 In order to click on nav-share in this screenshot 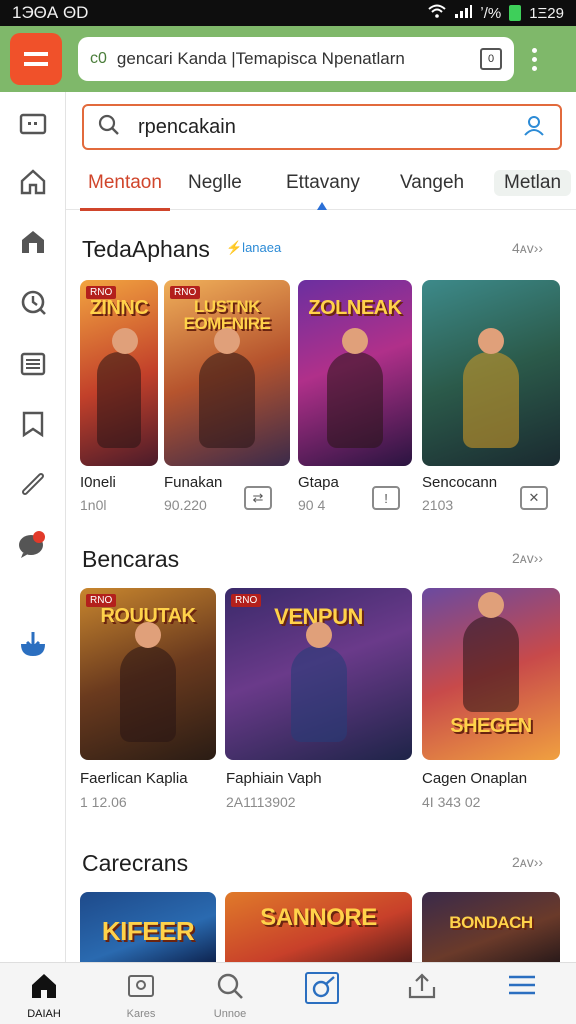, I will do `click(422, 988)`.